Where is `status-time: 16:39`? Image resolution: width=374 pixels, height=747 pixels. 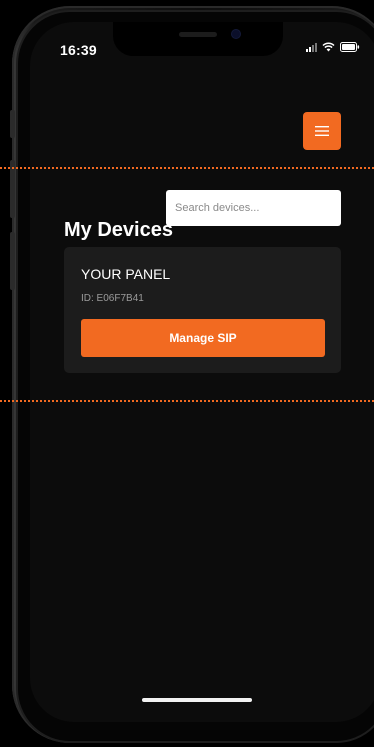 status-time: 16:39 is located at coordinates (78, 50).